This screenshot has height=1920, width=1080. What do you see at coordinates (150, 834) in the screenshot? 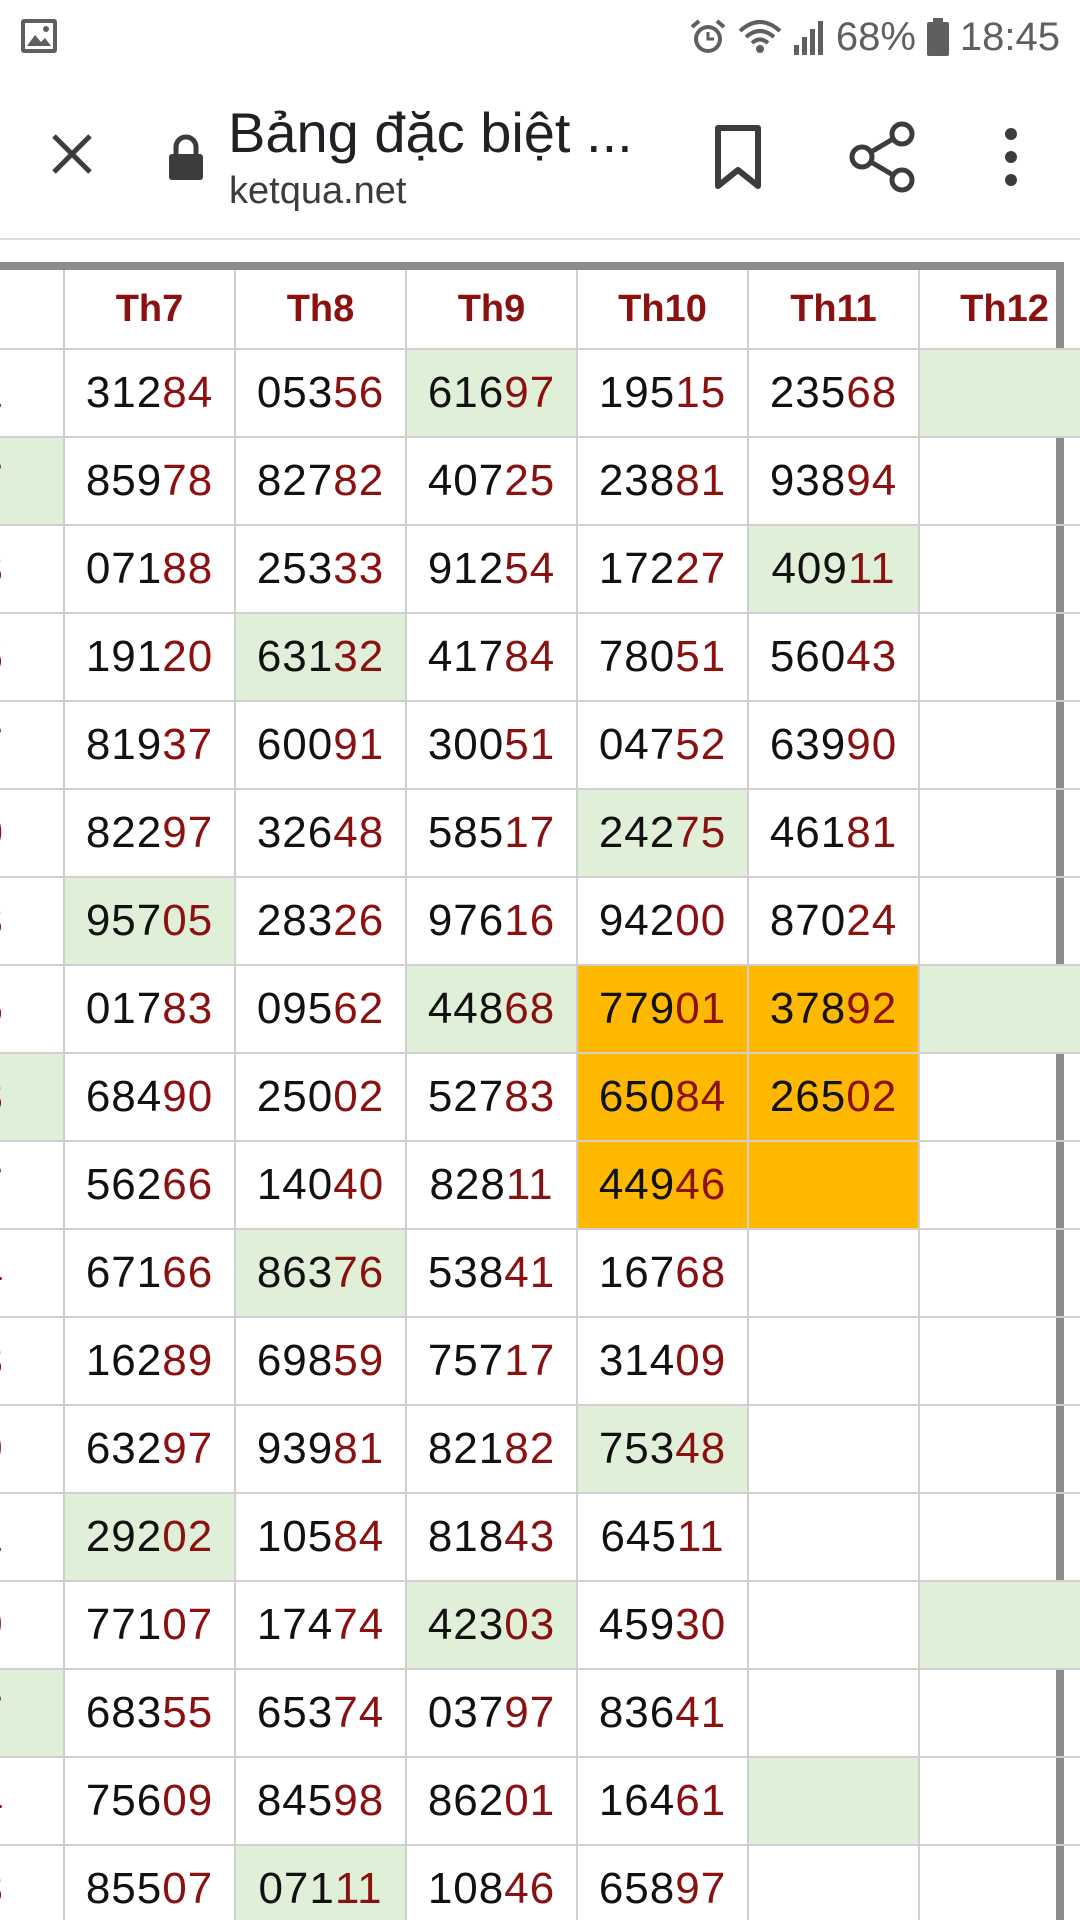
I see `table-cell: 822 97` at bounding box center [150, 834].